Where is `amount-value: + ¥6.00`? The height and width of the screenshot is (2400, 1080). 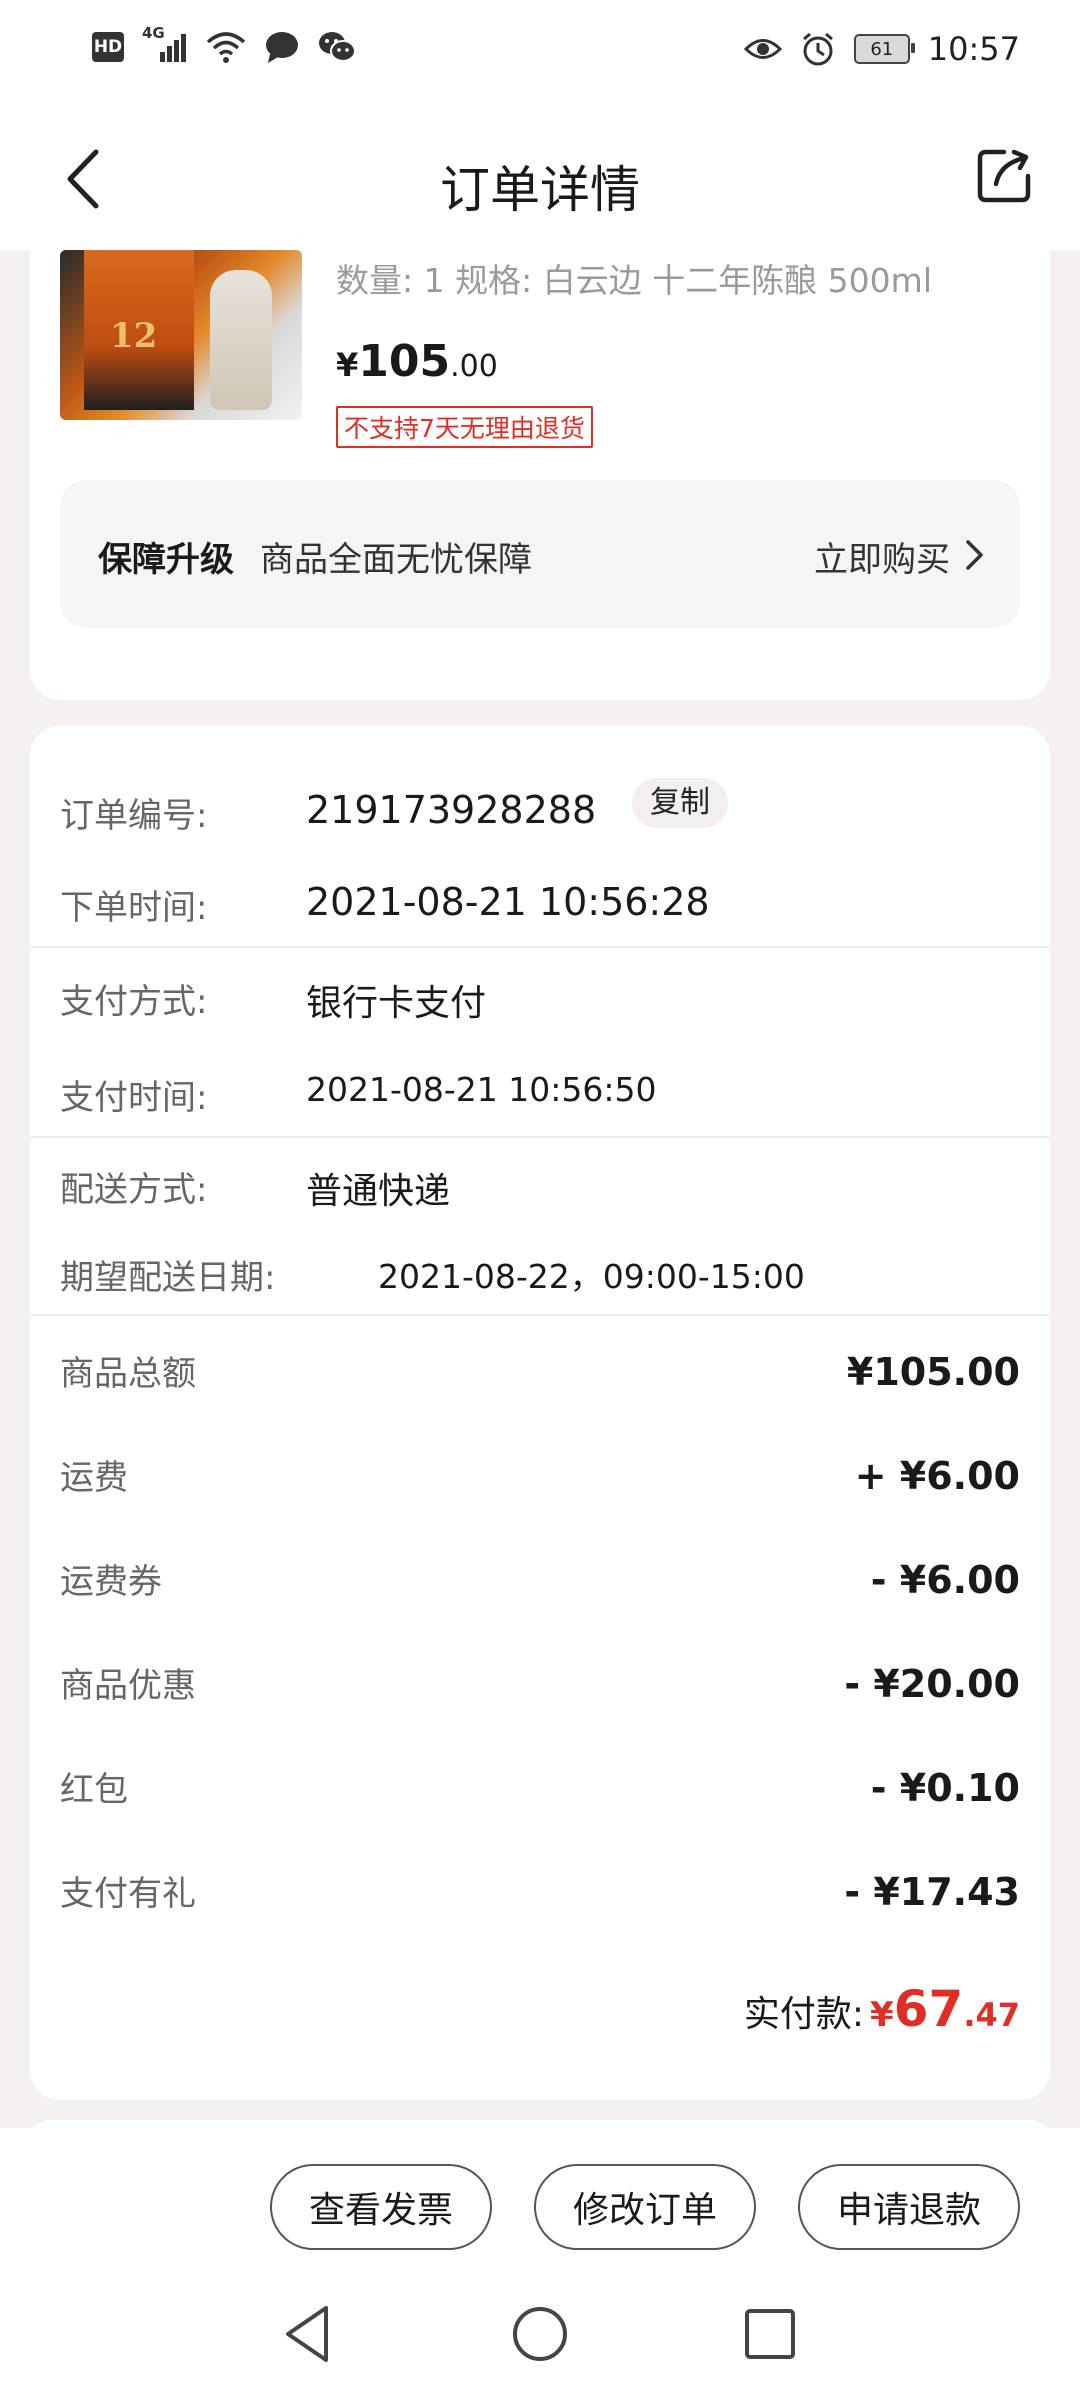 amount-value: + ¥6.00 is located at coordinates (937, 1476).